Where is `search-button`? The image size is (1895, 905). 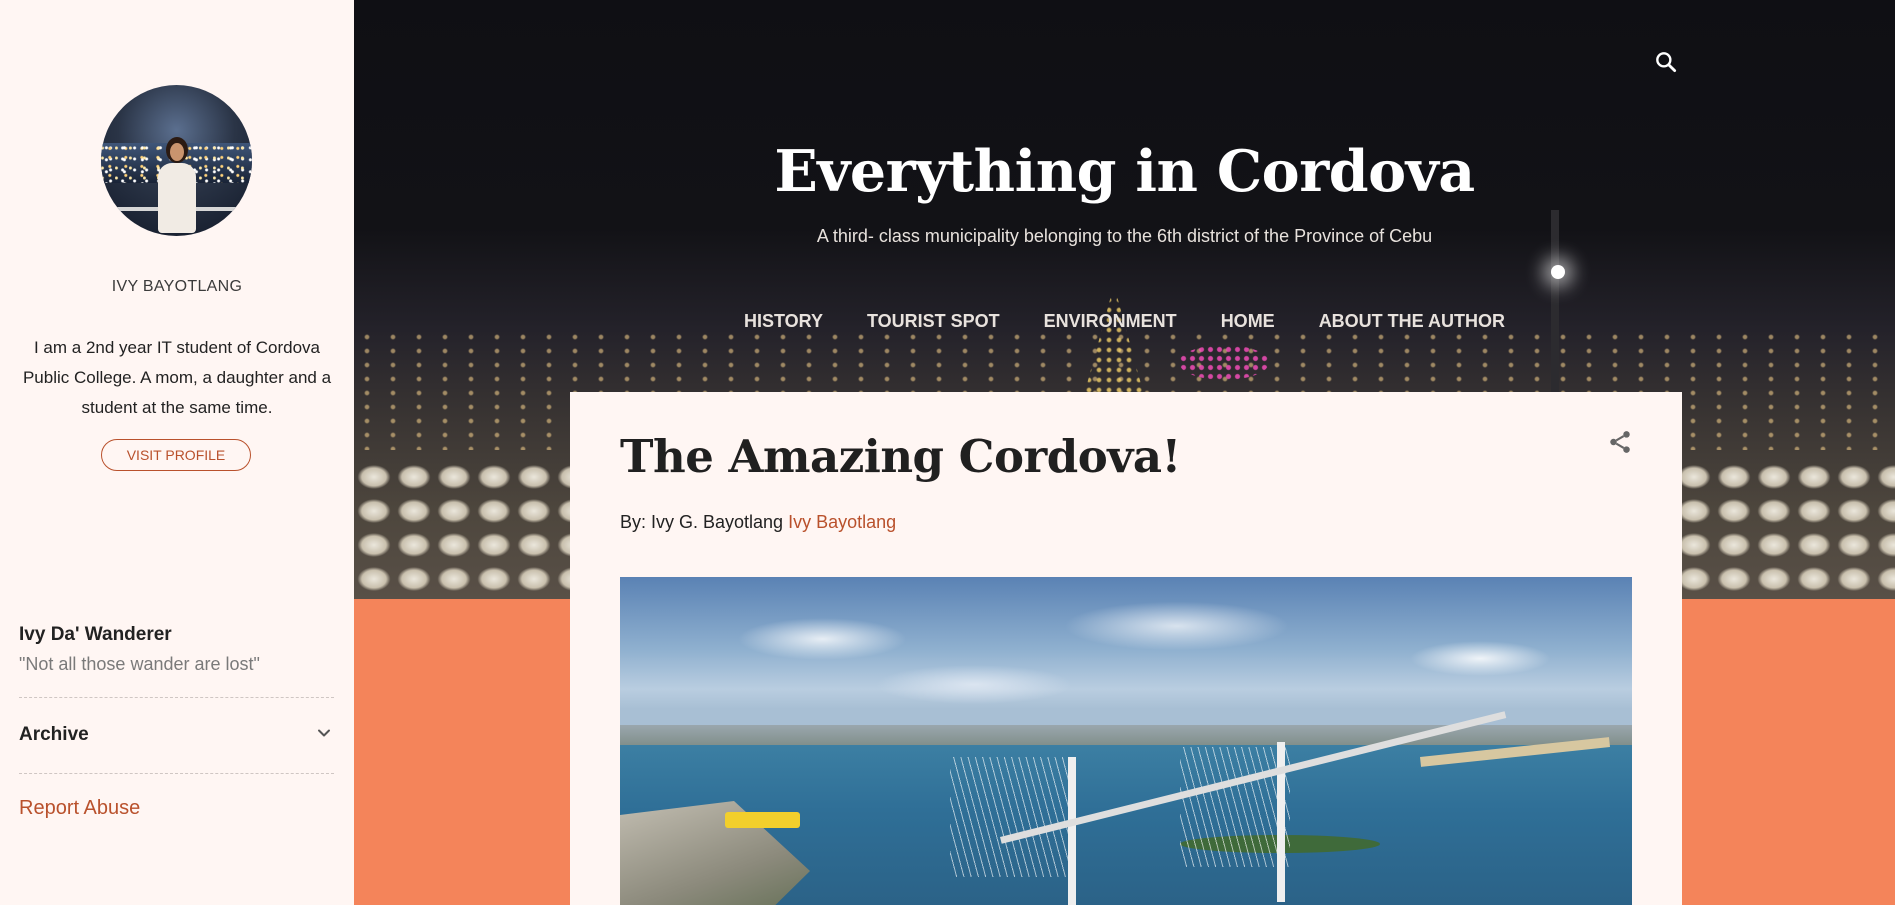
search-button is located at coordinates (1666, 64).